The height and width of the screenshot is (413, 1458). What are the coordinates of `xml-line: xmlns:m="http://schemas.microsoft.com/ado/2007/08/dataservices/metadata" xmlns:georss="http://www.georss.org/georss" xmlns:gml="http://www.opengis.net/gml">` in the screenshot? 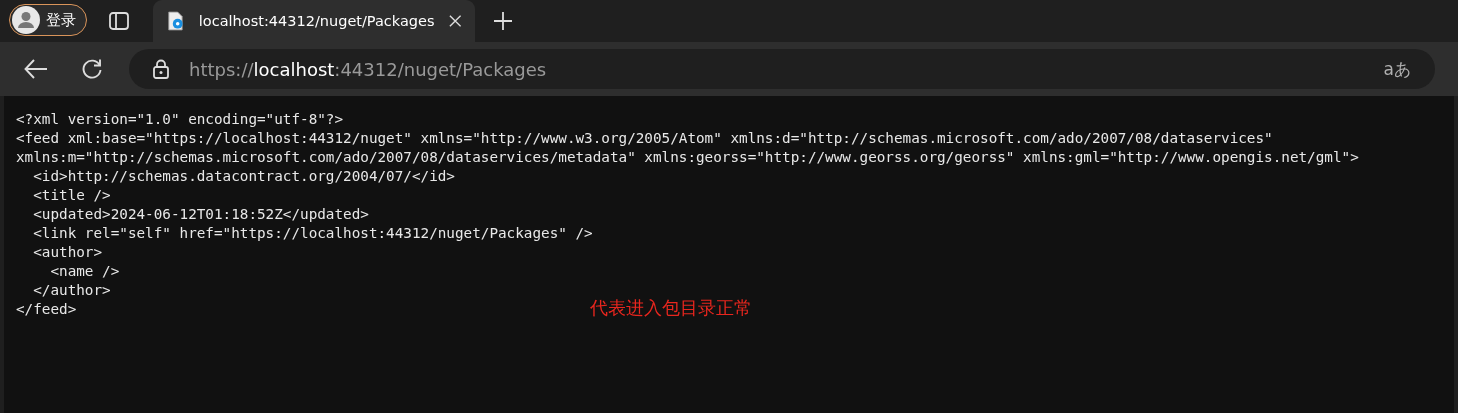 It's located at (687, 157).